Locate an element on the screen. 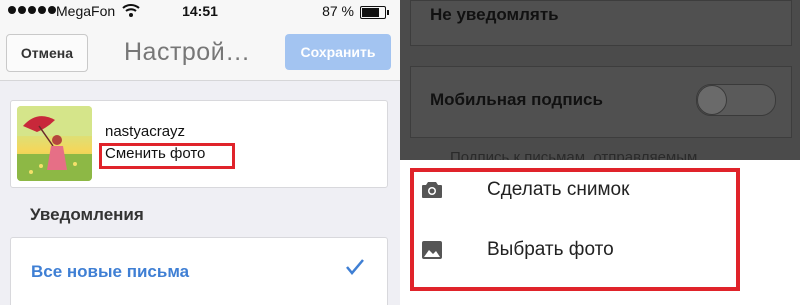 This screenshot has height=305, width=800. battery-icon is located at coordinates (374, 12).